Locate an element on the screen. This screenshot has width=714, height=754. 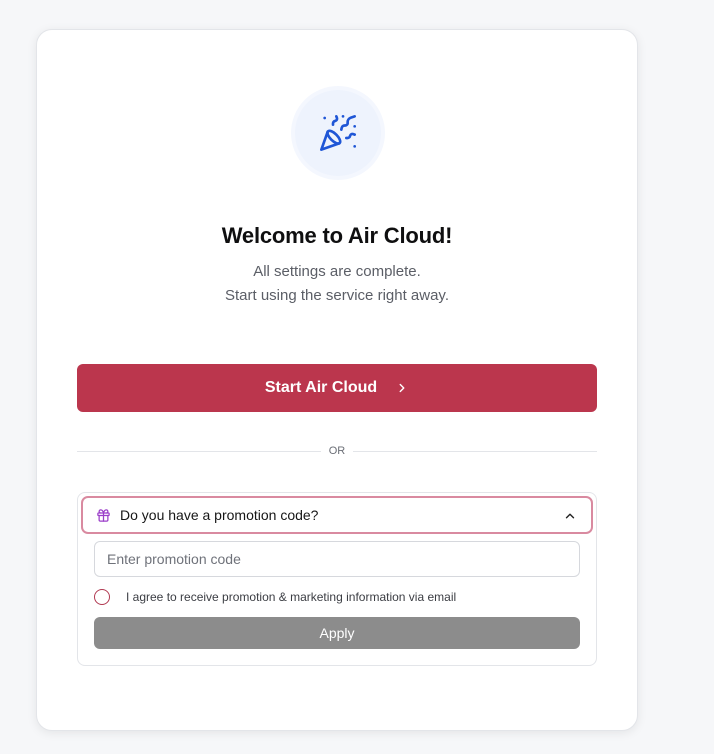
chevron-up-icon is located at coordinates (570, 516).